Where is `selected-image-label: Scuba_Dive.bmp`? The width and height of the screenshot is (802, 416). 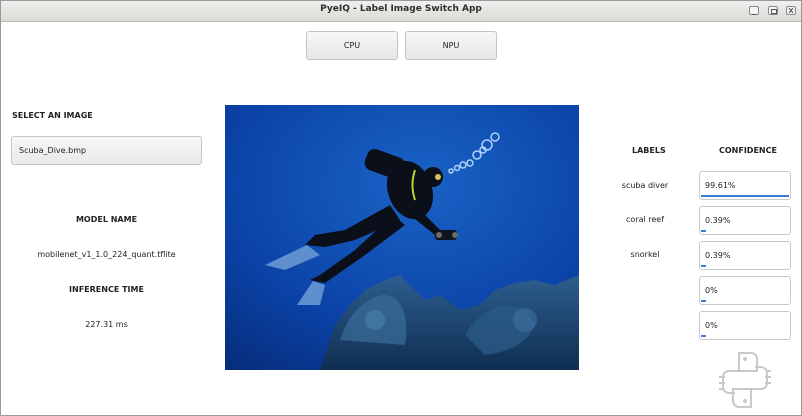 selected-image-label: Scuba_Dive.bmp is located at coordinates (53, 150).